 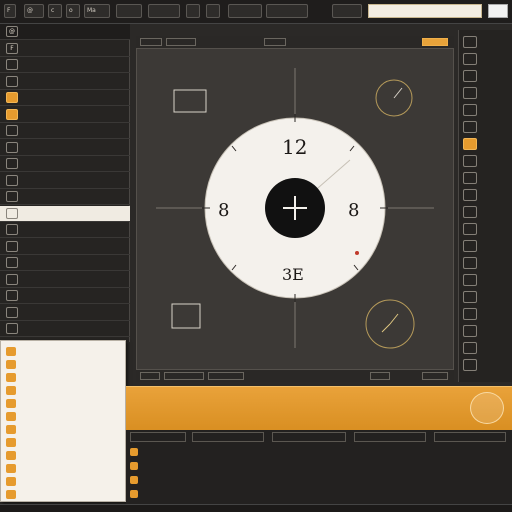 I want to click on search-input, so click(x=425, y=11).